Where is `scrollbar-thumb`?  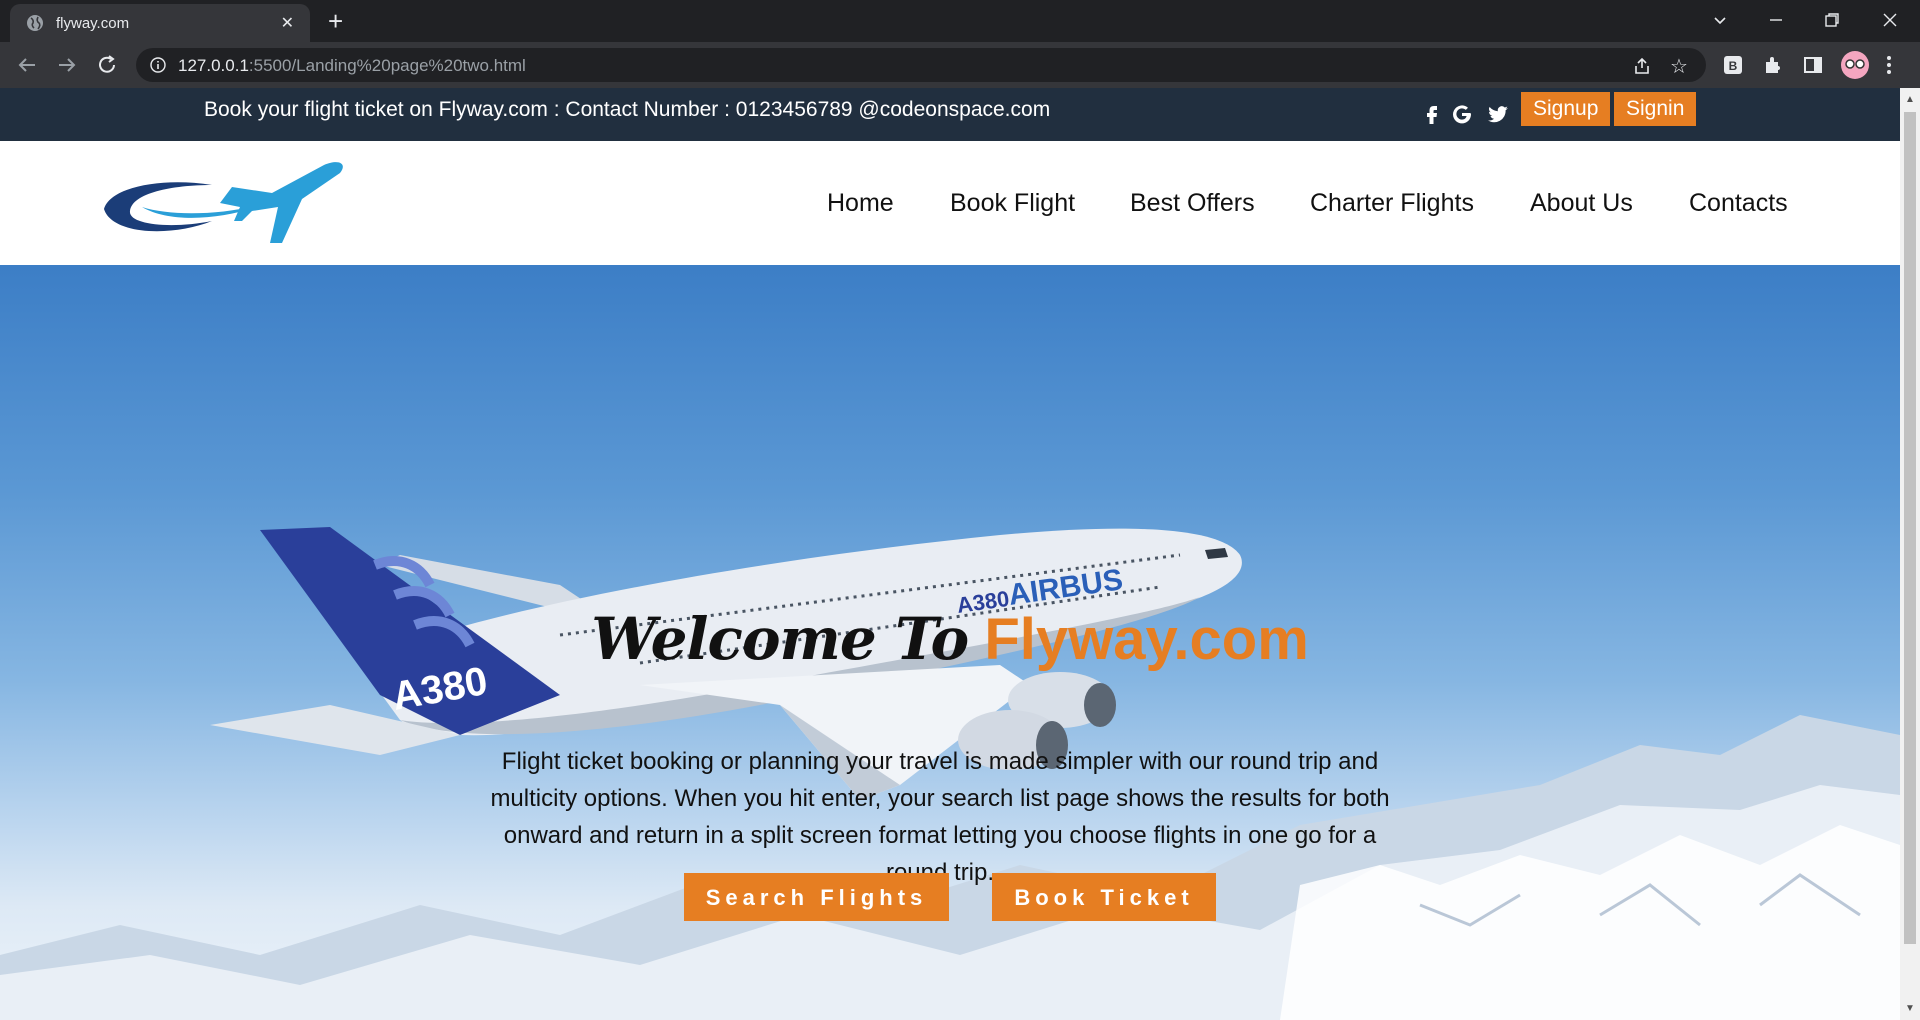
scrollbar-thumb is located at coordinates (1910, 528).